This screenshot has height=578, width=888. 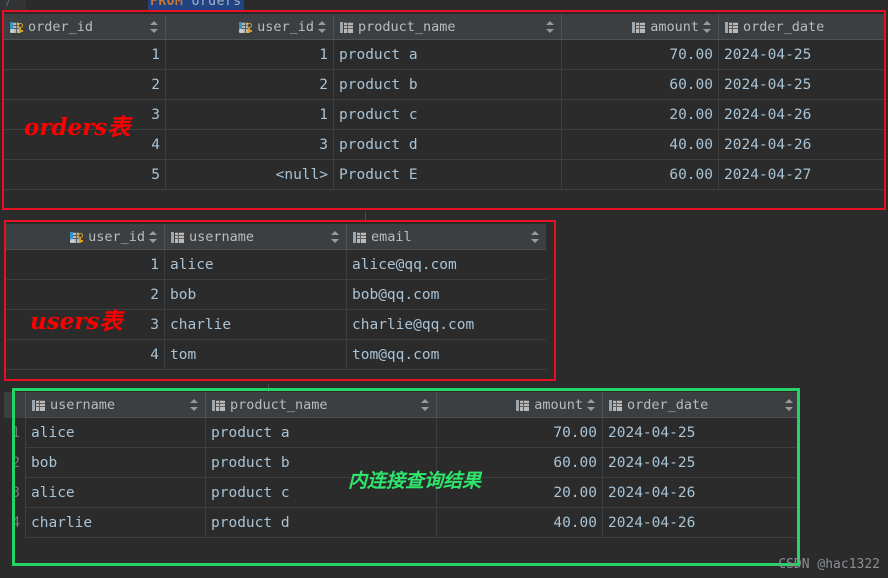 What do you see at coordinates (446, 237) in the screenshot?
I see `column-header-email: email` at bounding box center [446, 237].